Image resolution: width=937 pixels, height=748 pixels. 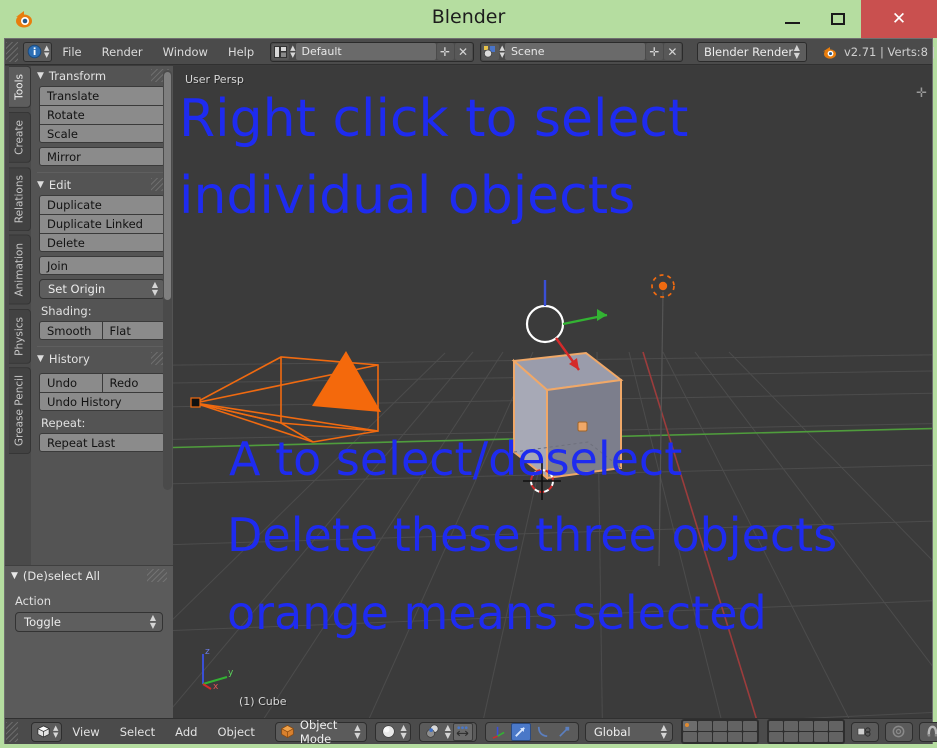 I want to click on panel-header-history: ▼ History, so click(x=102, y=359).